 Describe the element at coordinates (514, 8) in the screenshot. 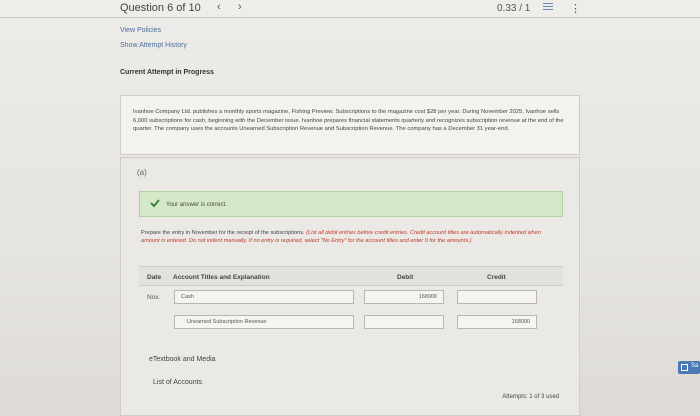

I see `score-display: 0.33 / 1` at that location.